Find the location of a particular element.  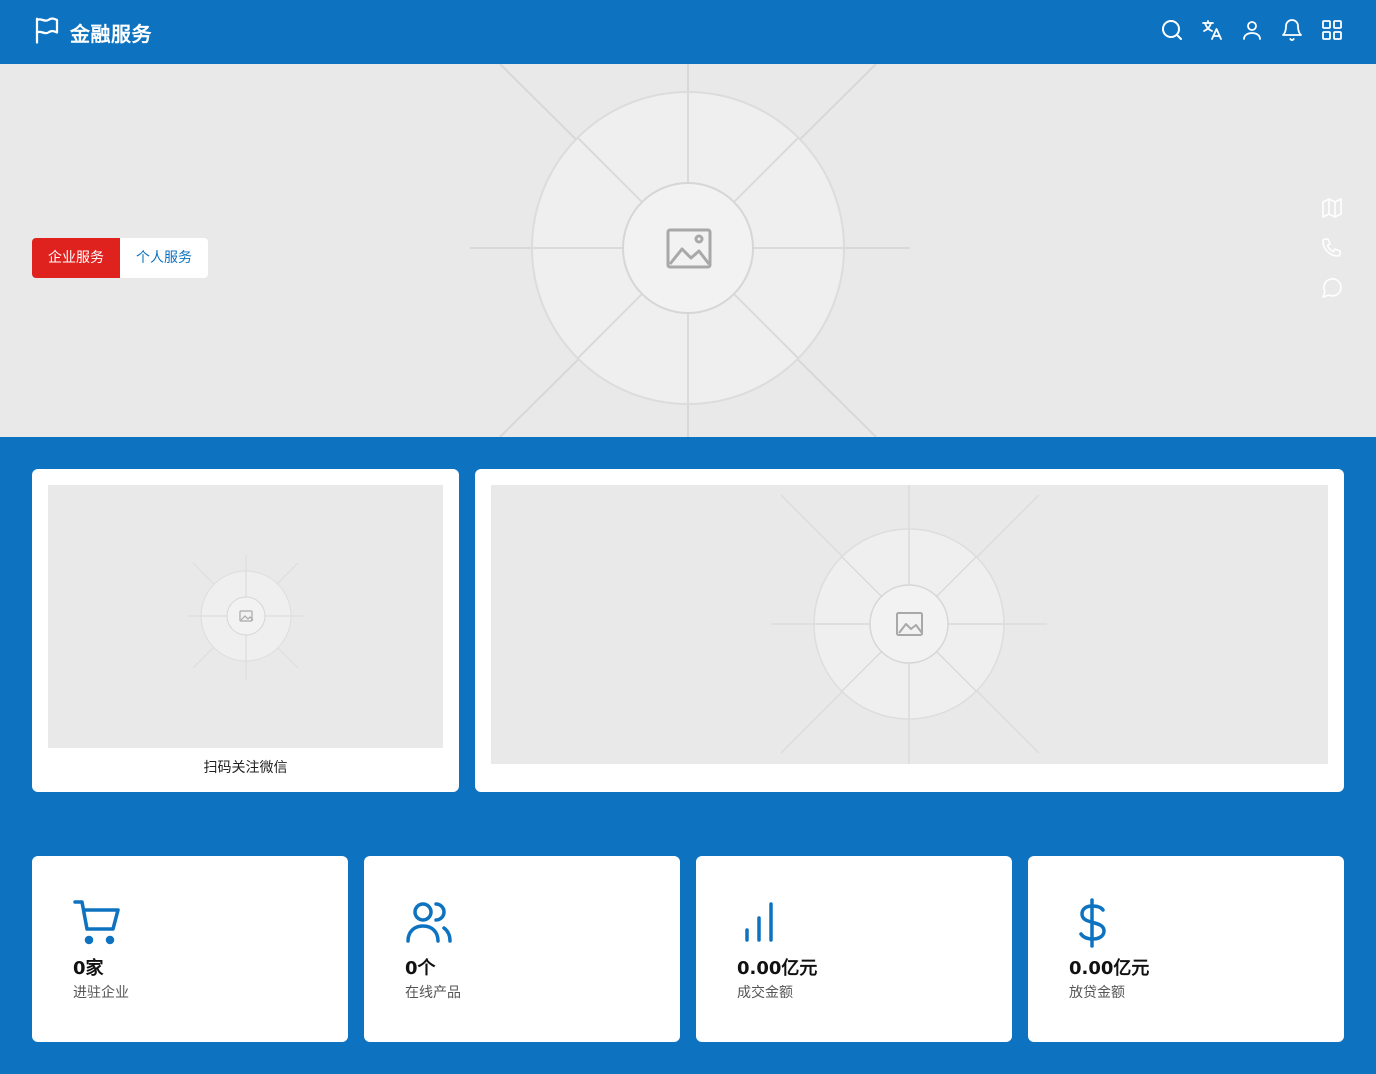

user-icon is located at coordinates (1252, 30).